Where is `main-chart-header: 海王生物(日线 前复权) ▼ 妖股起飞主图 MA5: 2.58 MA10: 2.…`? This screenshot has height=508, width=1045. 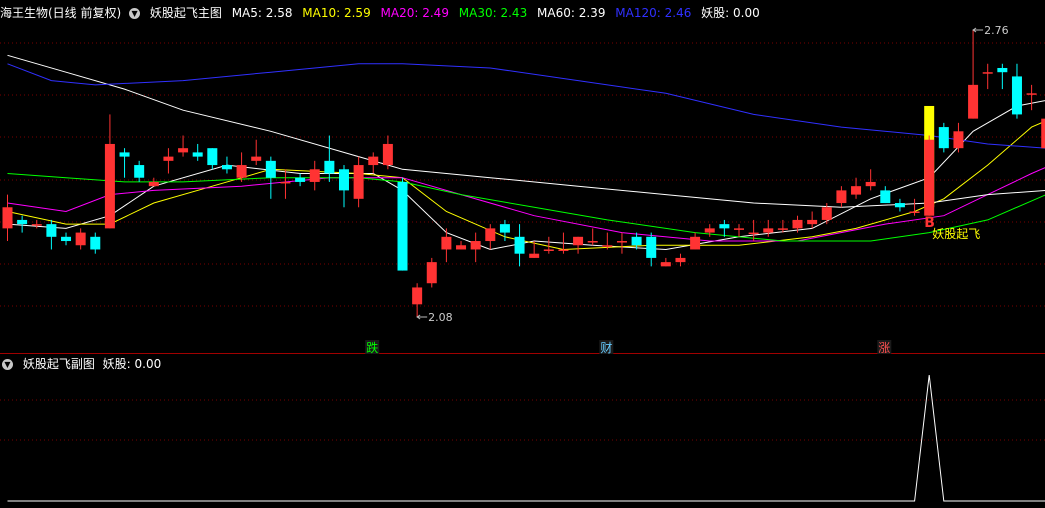
main-chart-header: 海王生物(日线 前复权) ▼ 妖股起飞主图 MA5: 2.58 MA10: 2.… is located at coordinates (383, 13).